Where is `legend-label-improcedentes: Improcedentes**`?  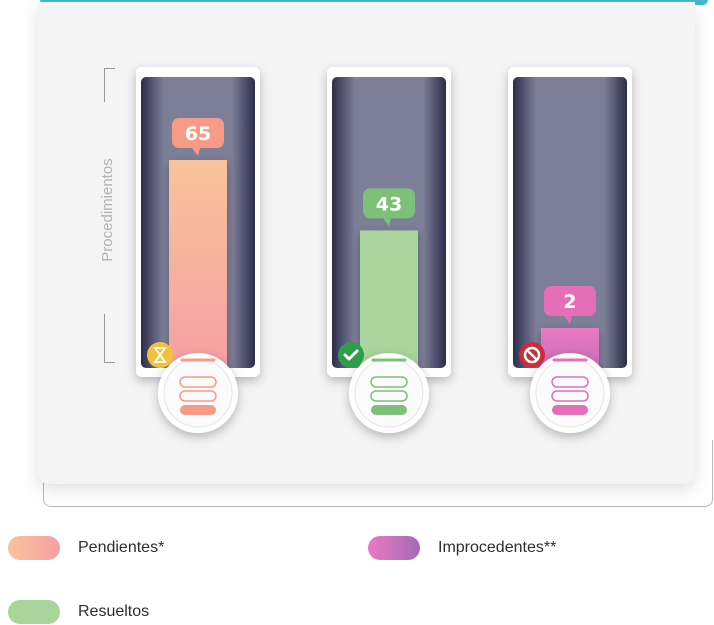 legend-label-improcedentes: Improcedentes** is located at coordinates (497, 547).